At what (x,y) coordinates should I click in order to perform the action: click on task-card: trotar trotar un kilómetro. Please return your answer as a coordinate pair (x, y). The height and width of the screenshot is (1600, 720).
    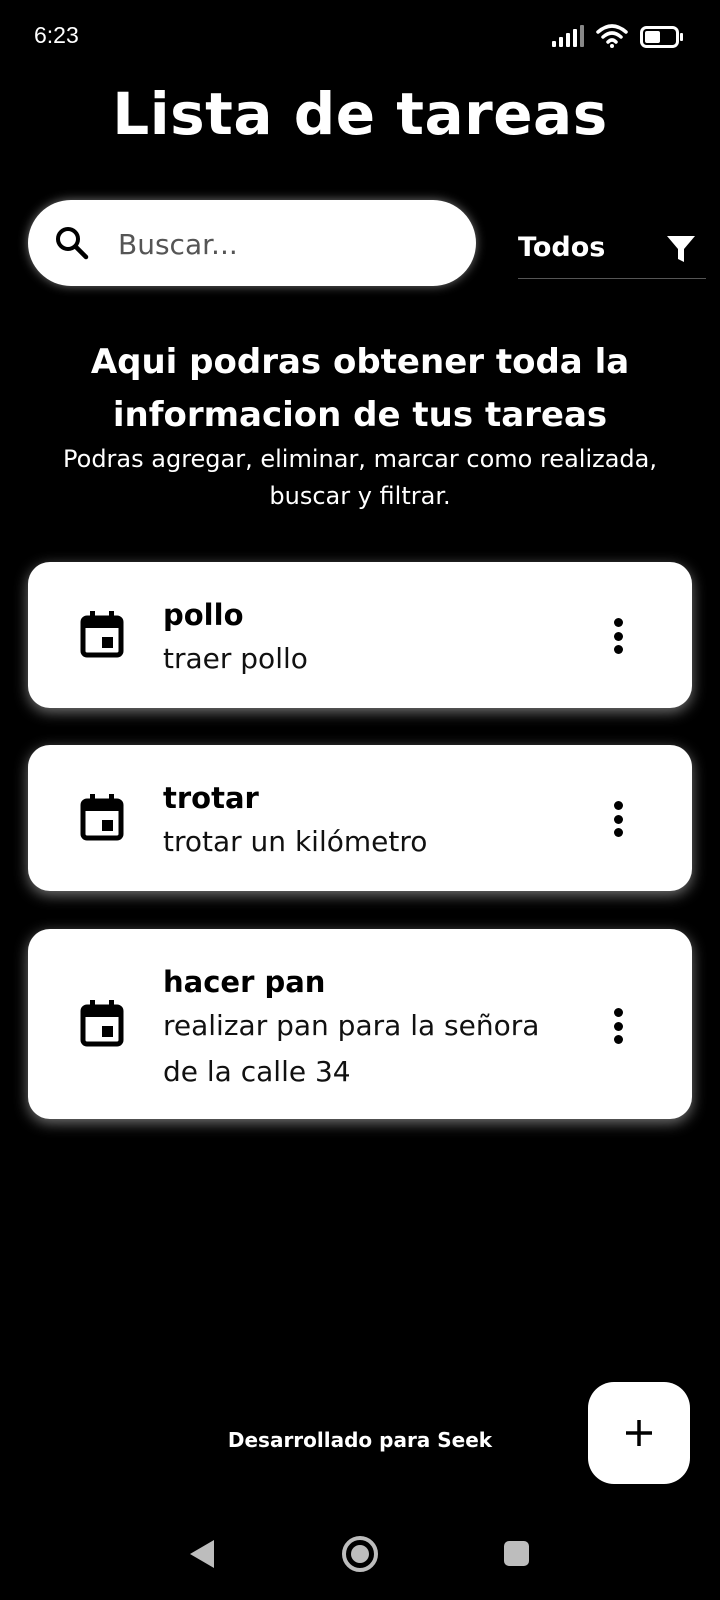
    Looking at the image, I should click on (360, 818).